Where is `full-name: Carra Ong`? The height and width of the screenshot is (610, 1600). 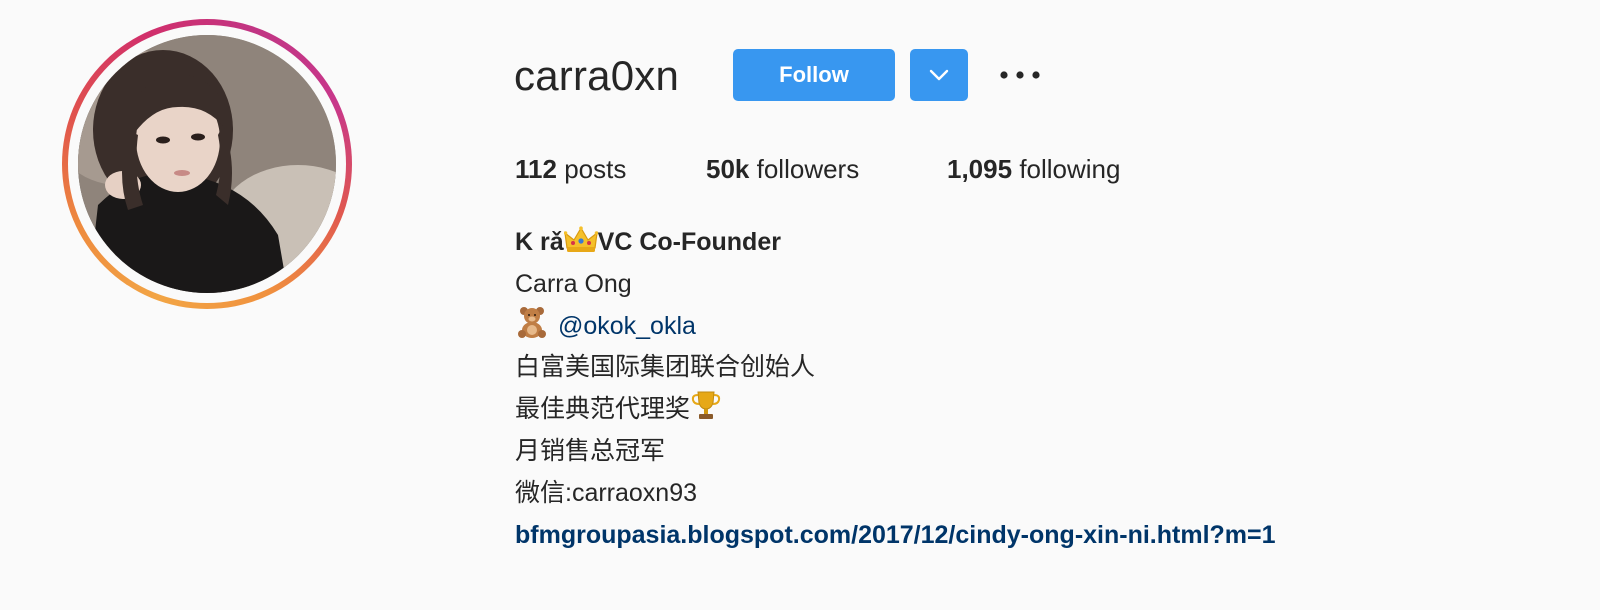
full-name: Carra Ong is located at coordinates (573, 283).